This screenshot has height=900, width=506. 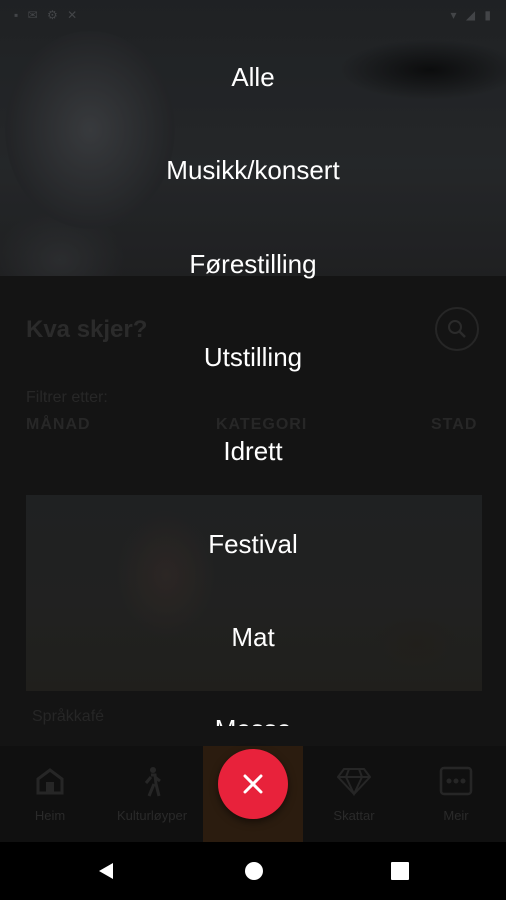 What do you see at coordinates (253, 637) in the screenshot?
I see `menu-item-food: Mat` at bounding box center [253, 637].